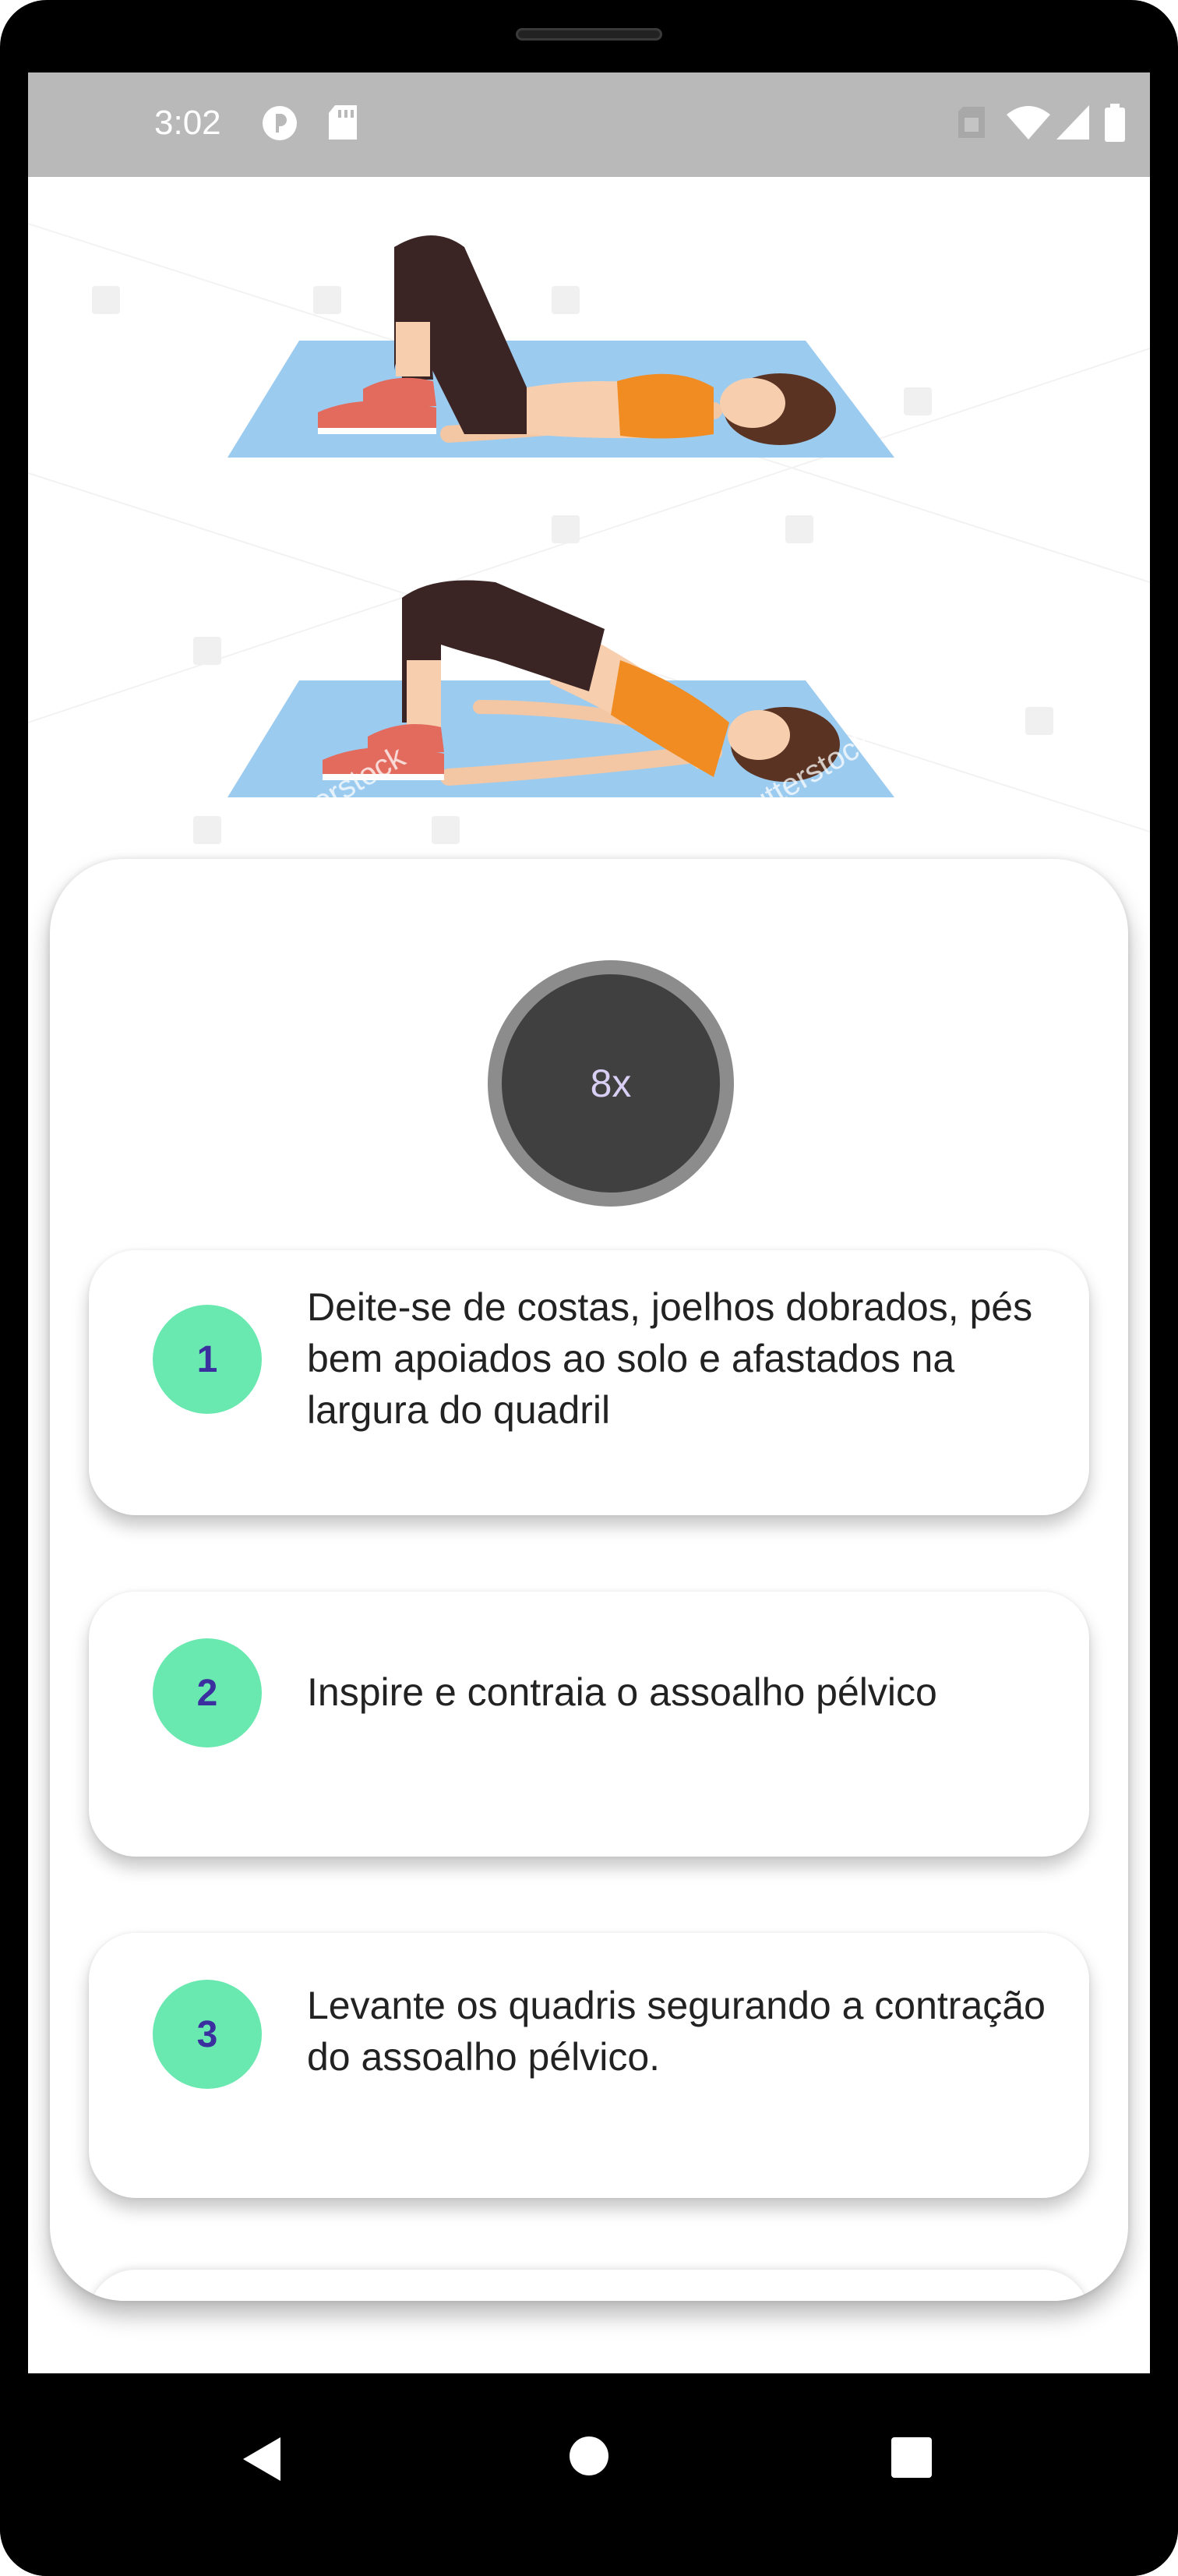 This screenshot has height=2576, width=1178. I want to click on cellular-signal-icon, so click(1072, 122).